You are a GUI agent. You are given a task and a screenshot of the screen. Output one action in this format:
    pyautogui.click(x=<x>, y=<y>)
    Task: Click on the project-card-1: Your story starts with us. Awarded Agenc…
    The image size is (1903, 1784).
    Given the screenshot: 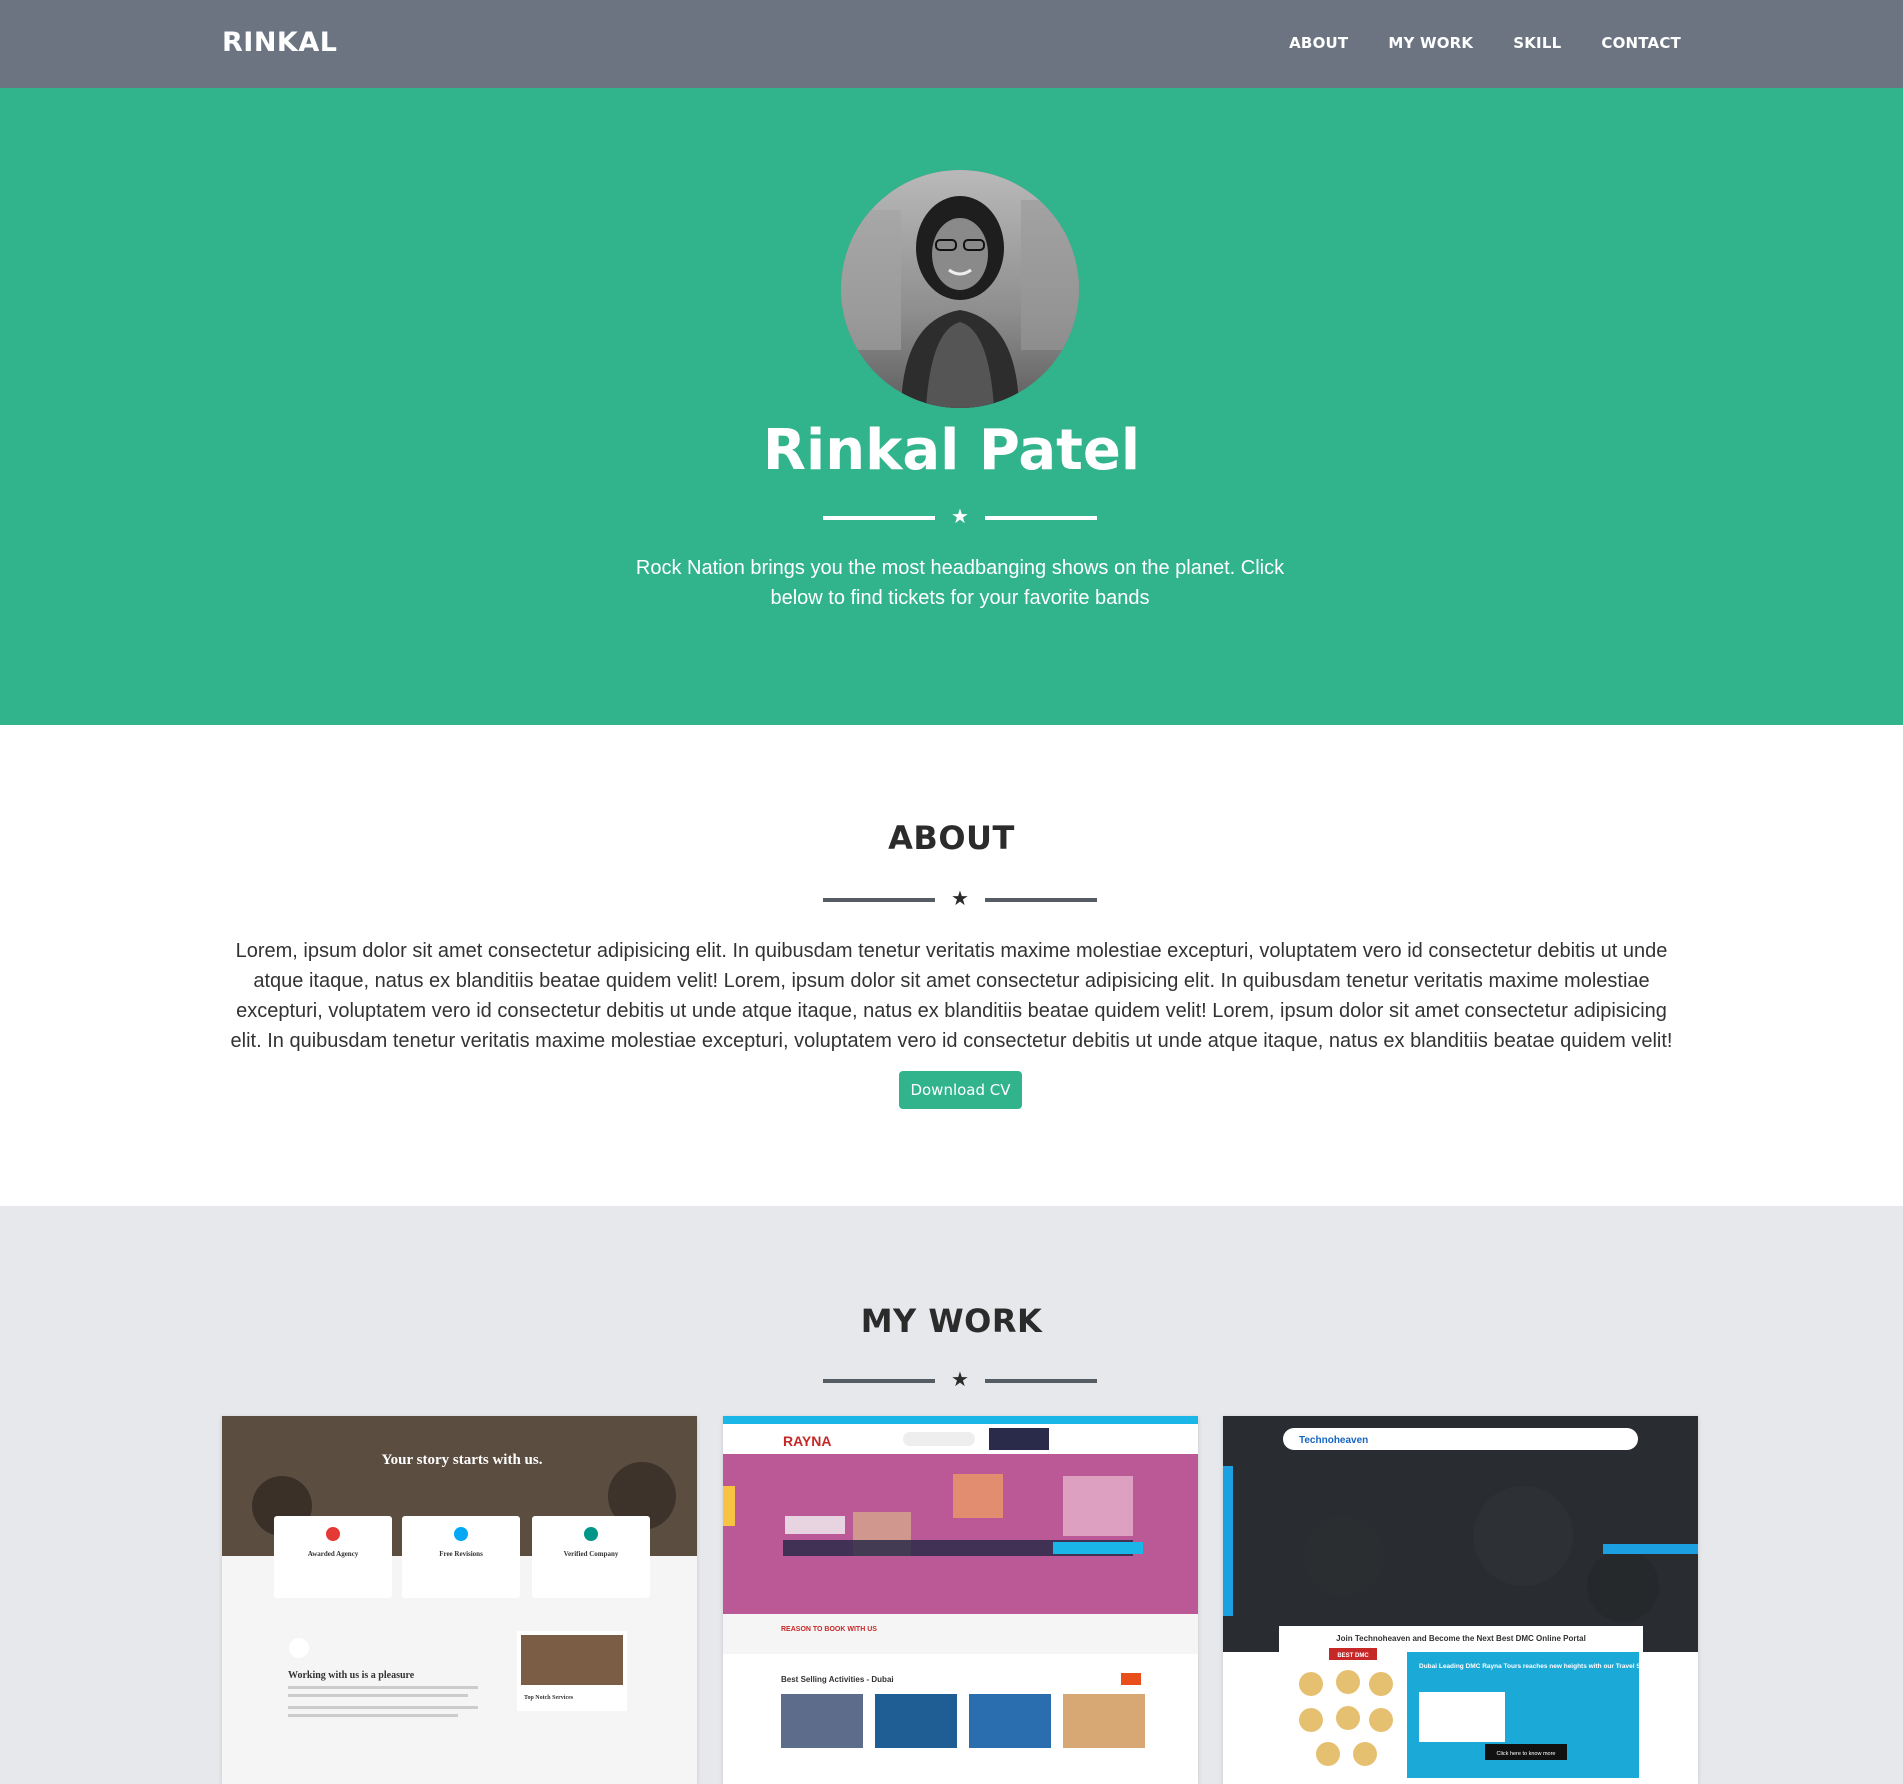 What is the action you would take?
    pyautogui.click(x=459, y=1600)
    